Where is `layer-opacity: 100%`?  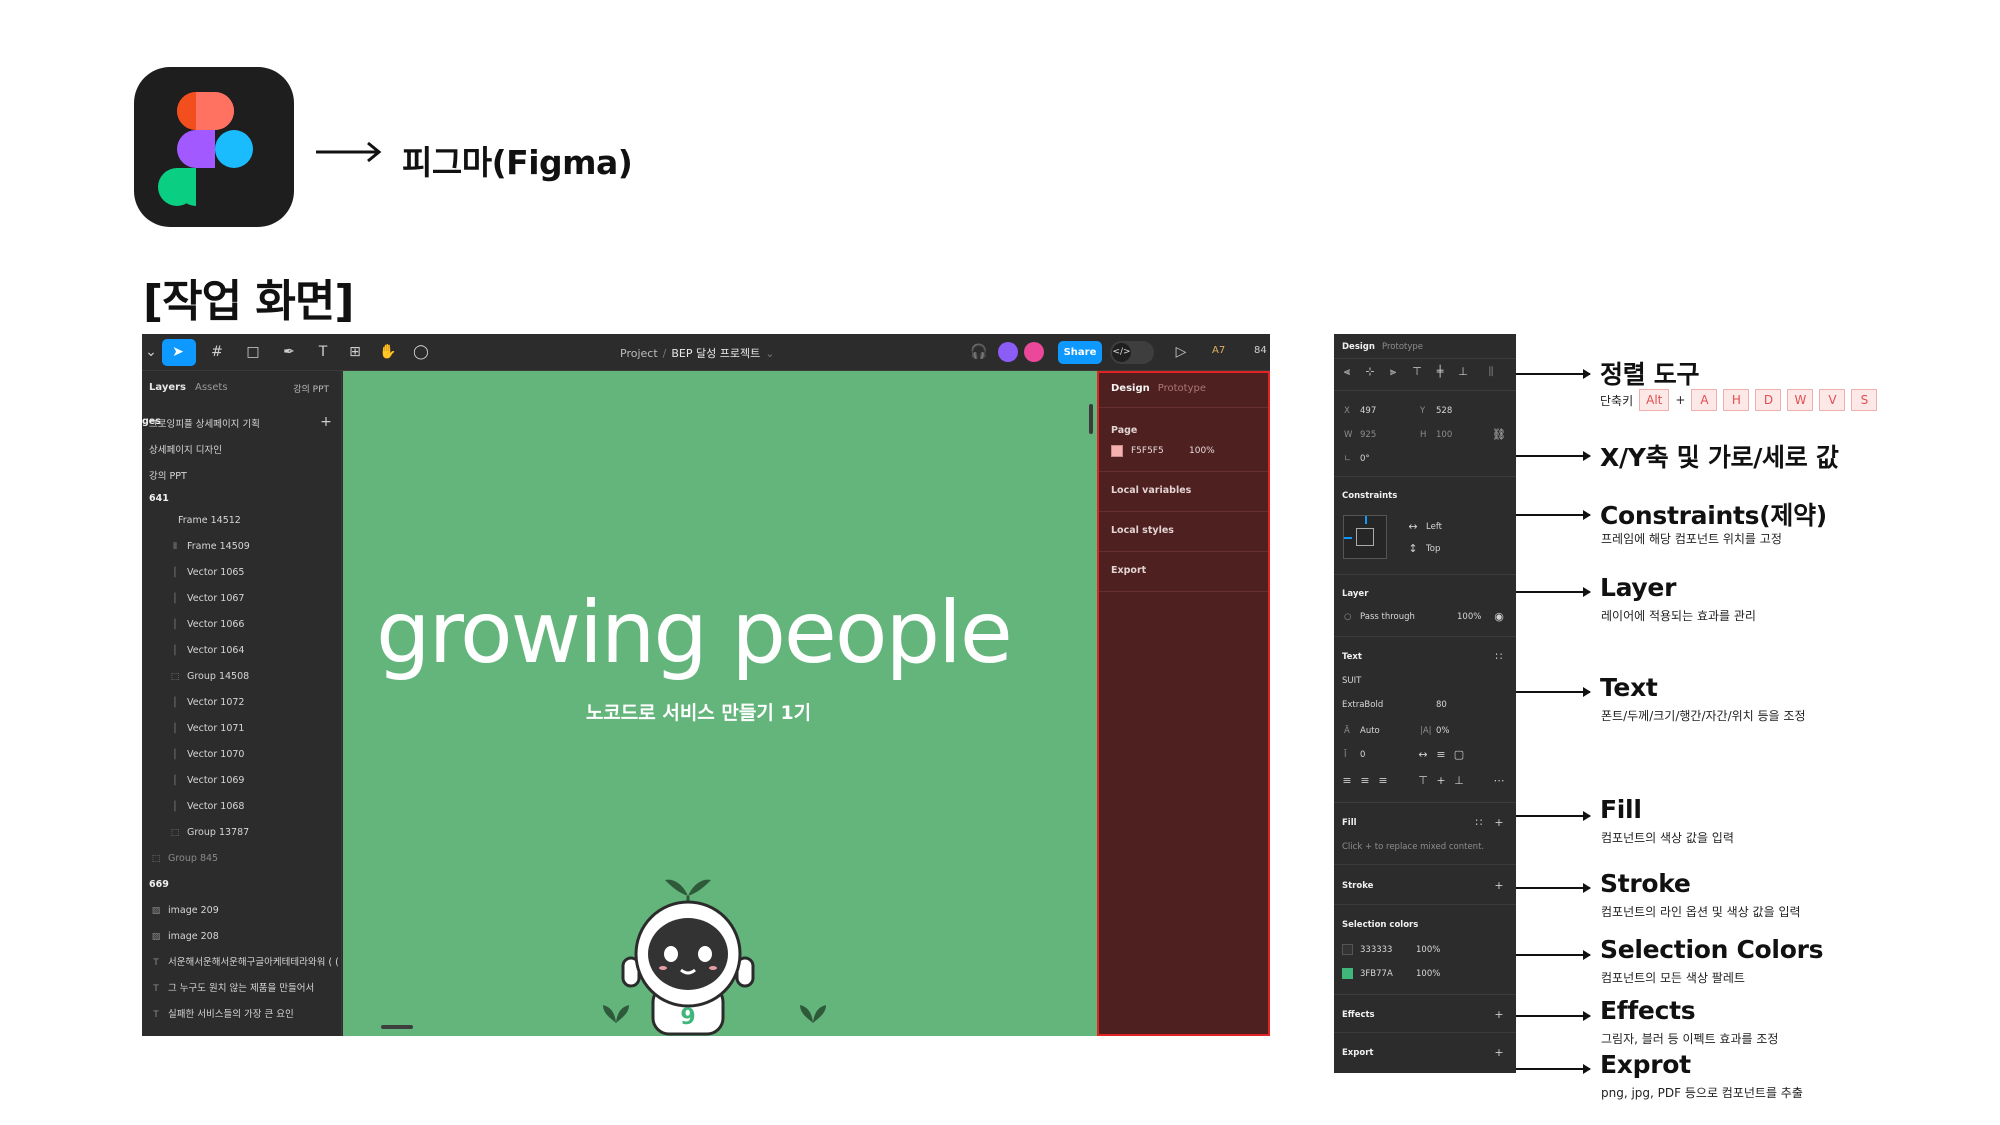
layer-opacity: 100% is located at coordinates (1469, 617).